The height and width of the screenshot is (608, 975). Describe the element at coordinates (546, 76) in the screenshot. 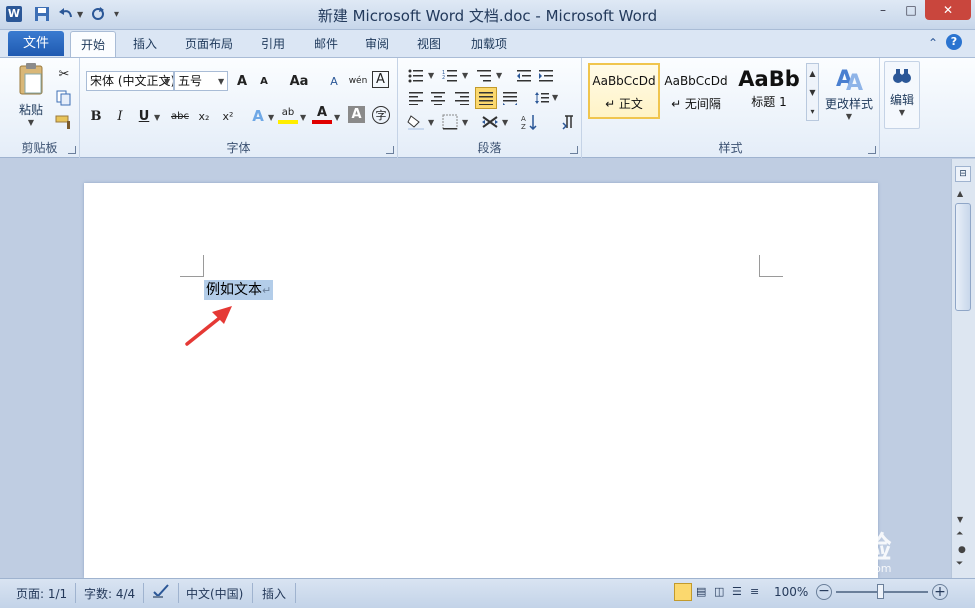

I see `increase-indent-icon` at that location.